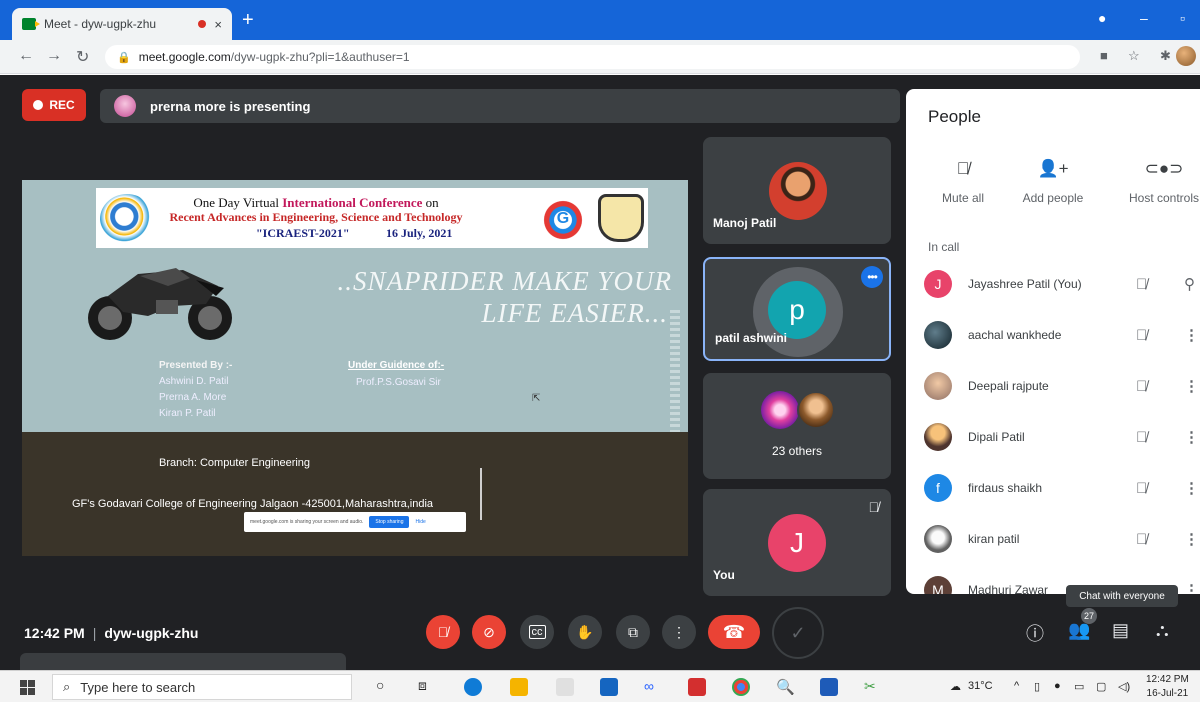 This screenshot has width=1200, height=702. I want to click on participant-name: Jayashree Patil (You), so click(1025, 284).